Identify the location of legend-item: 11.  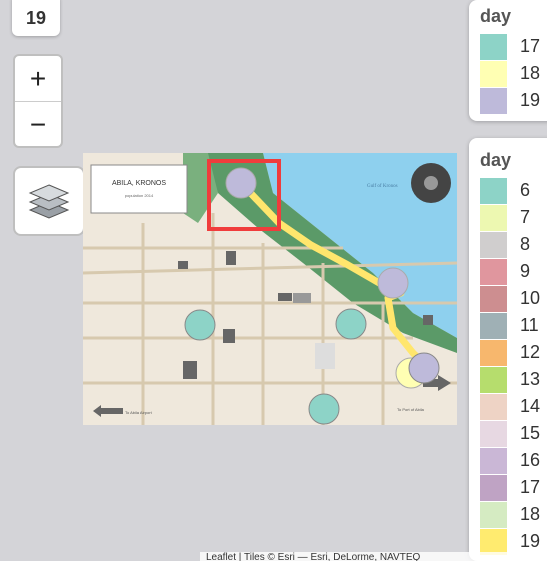
(513, 325).